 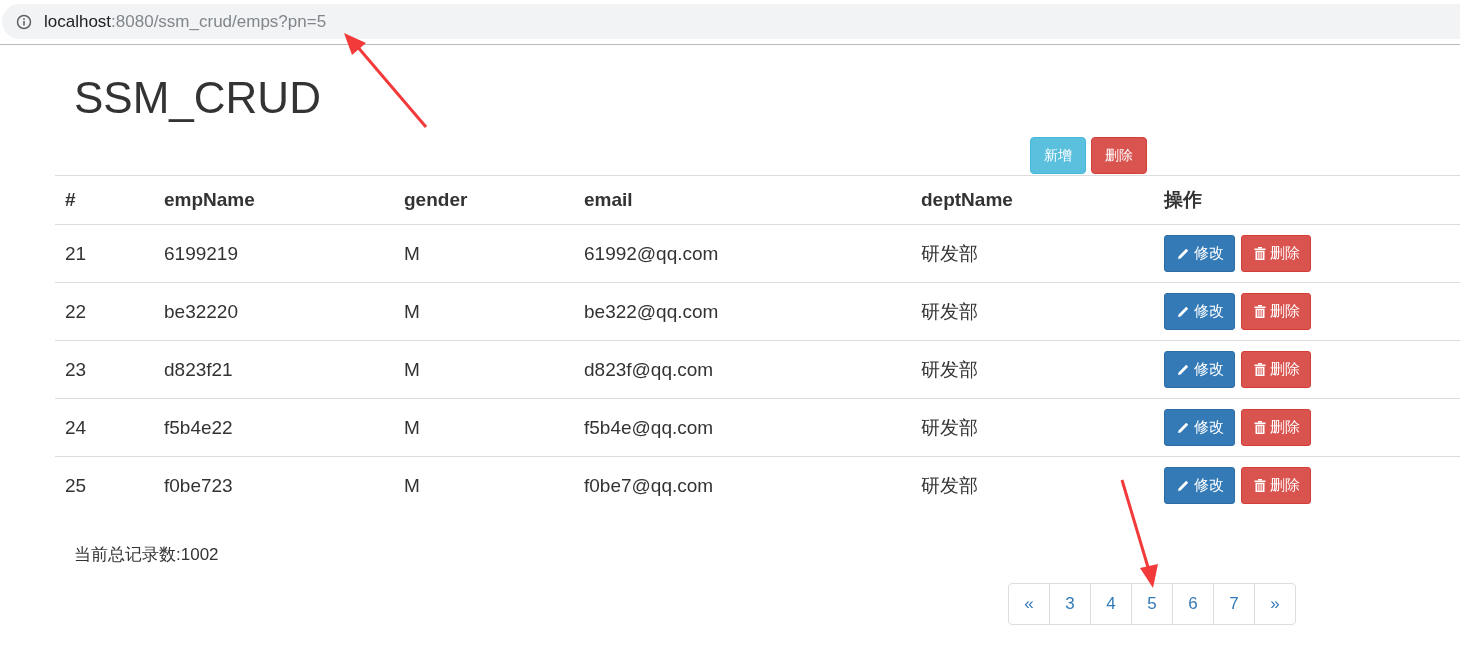 I want to click on page-title: SSM_CRUD, so click(x=197, y=98).